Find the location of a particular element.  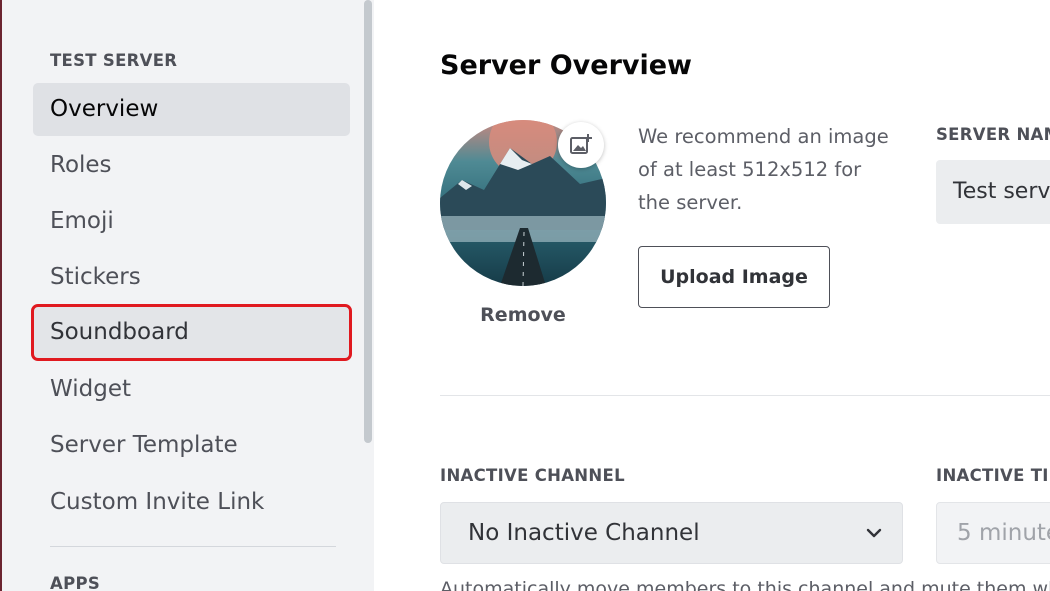

upload-image-button: Upload Image is located at coordinates (734, 277).